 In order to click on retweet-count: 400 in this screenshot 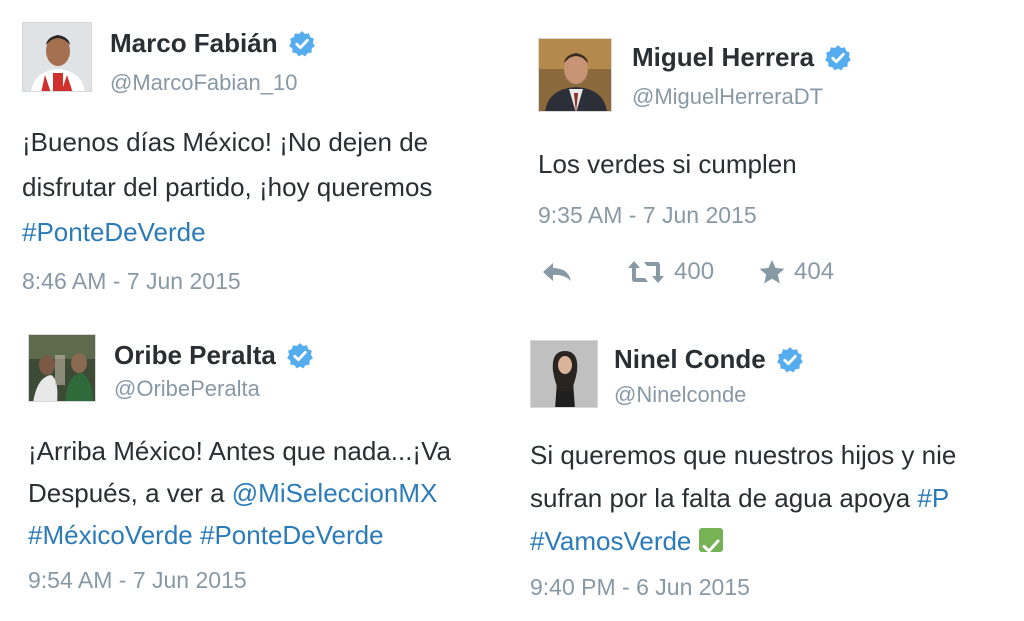, I will do `click(694, 271)`.